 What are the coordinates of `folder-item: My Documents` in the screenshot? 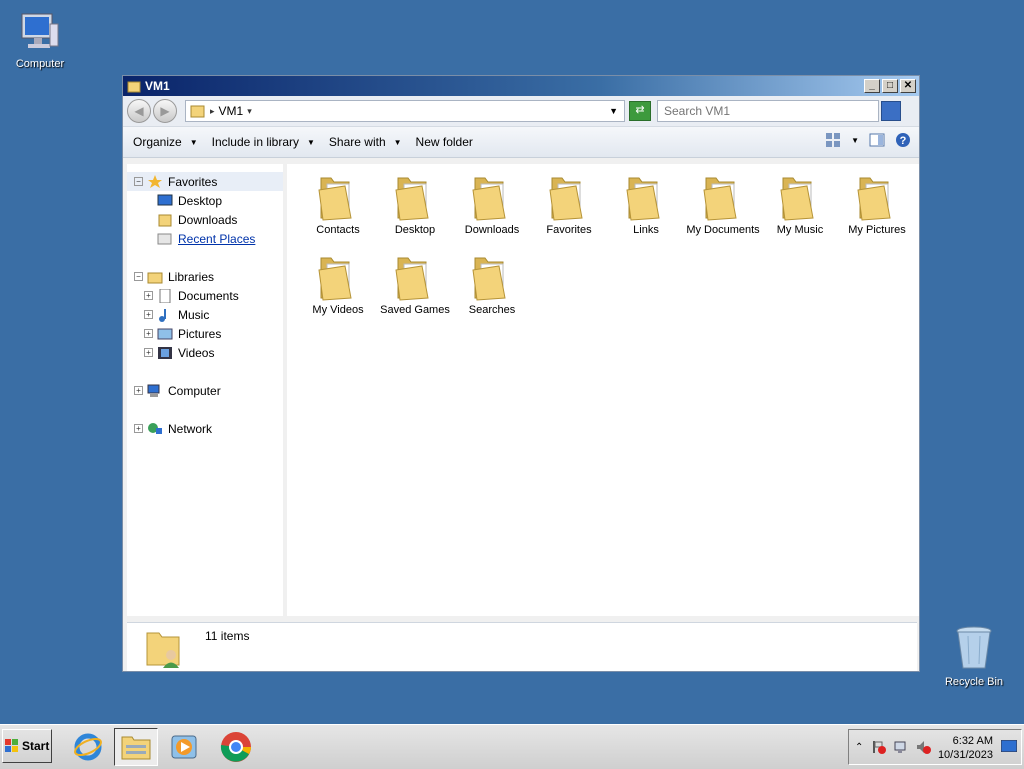 It's located at (723, 204).